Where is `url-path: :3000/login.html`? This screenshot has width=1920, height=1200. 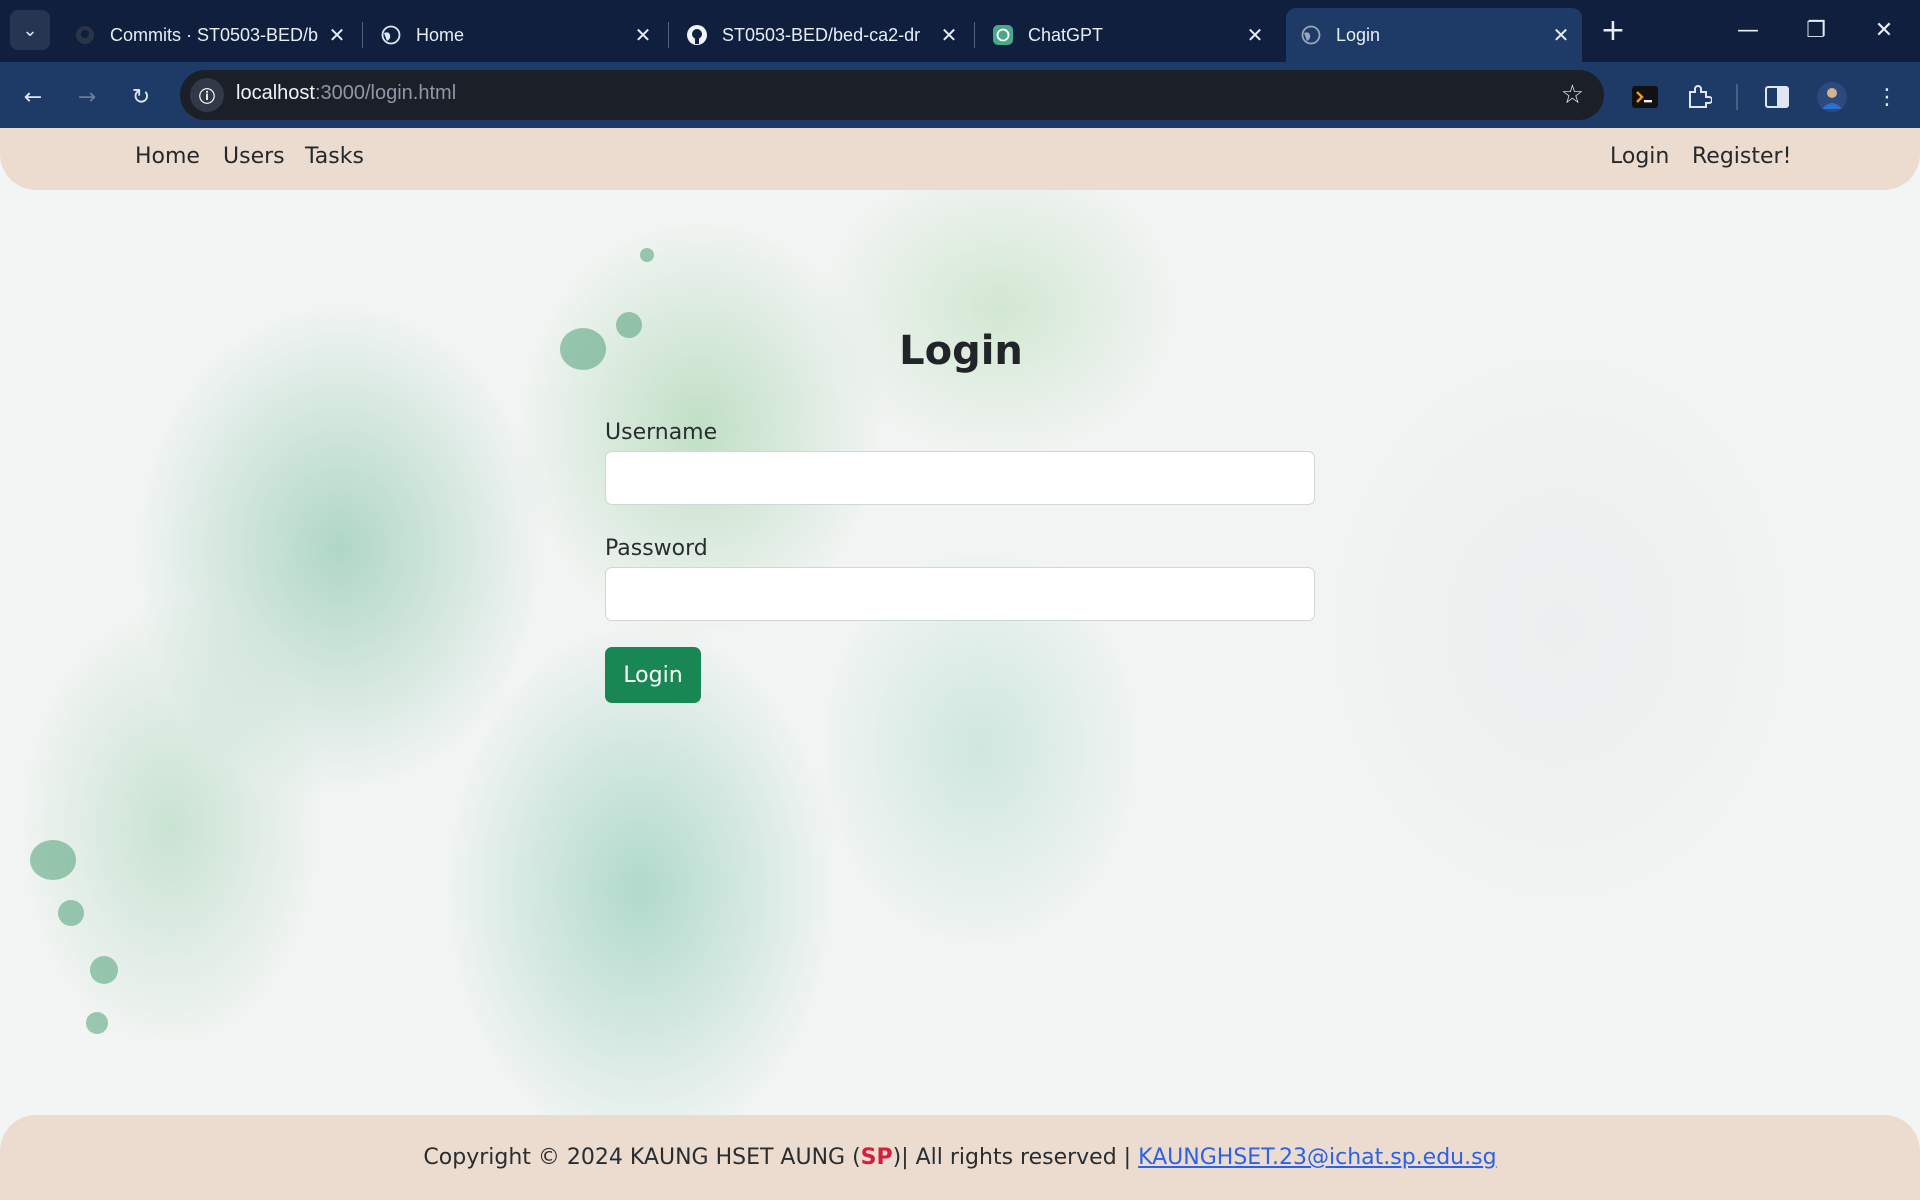
url-path: :3000/login.html is located at coordinates (385, 93).